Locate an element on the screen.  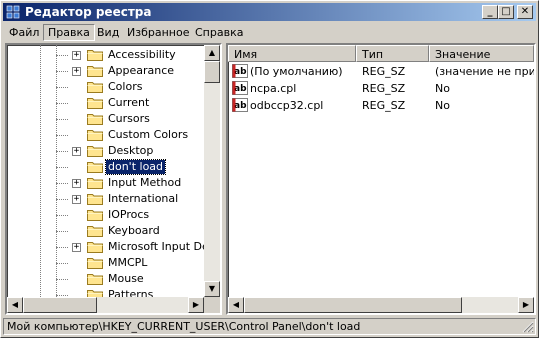
tree-item: + Microsoft Input Devi is located at coordinates (112, 247).